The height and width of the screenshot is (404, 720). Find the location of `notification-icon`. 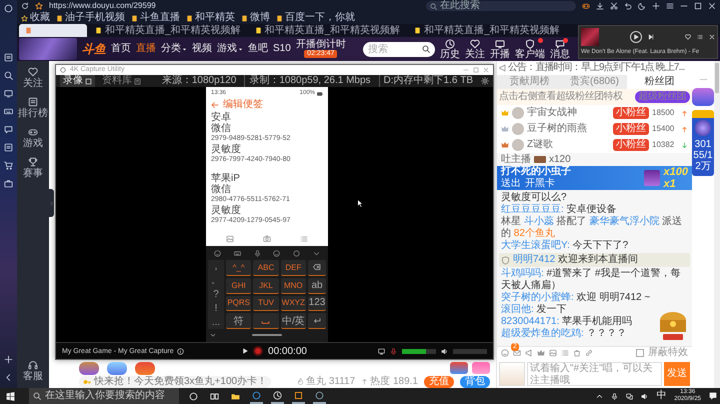

notification-icon is located at coordinates (713, 396).